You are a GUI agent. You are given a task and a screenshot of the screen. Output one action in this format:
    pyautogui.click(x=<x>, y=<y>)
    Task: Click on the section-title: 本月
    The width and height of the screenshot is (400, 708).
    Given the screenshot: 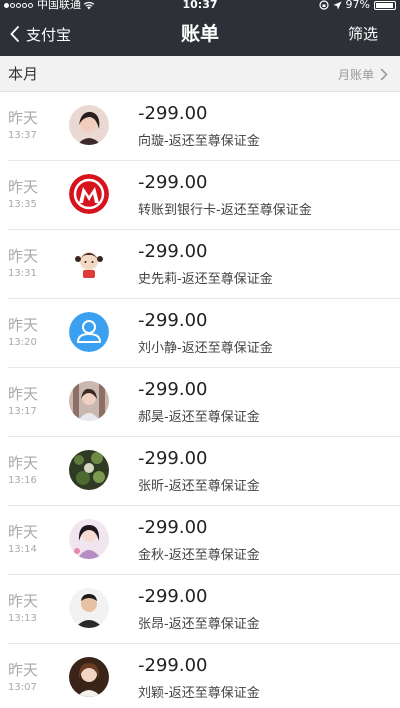 What is the action you would take?
    pyautogui.click(x=23, y=74)
    